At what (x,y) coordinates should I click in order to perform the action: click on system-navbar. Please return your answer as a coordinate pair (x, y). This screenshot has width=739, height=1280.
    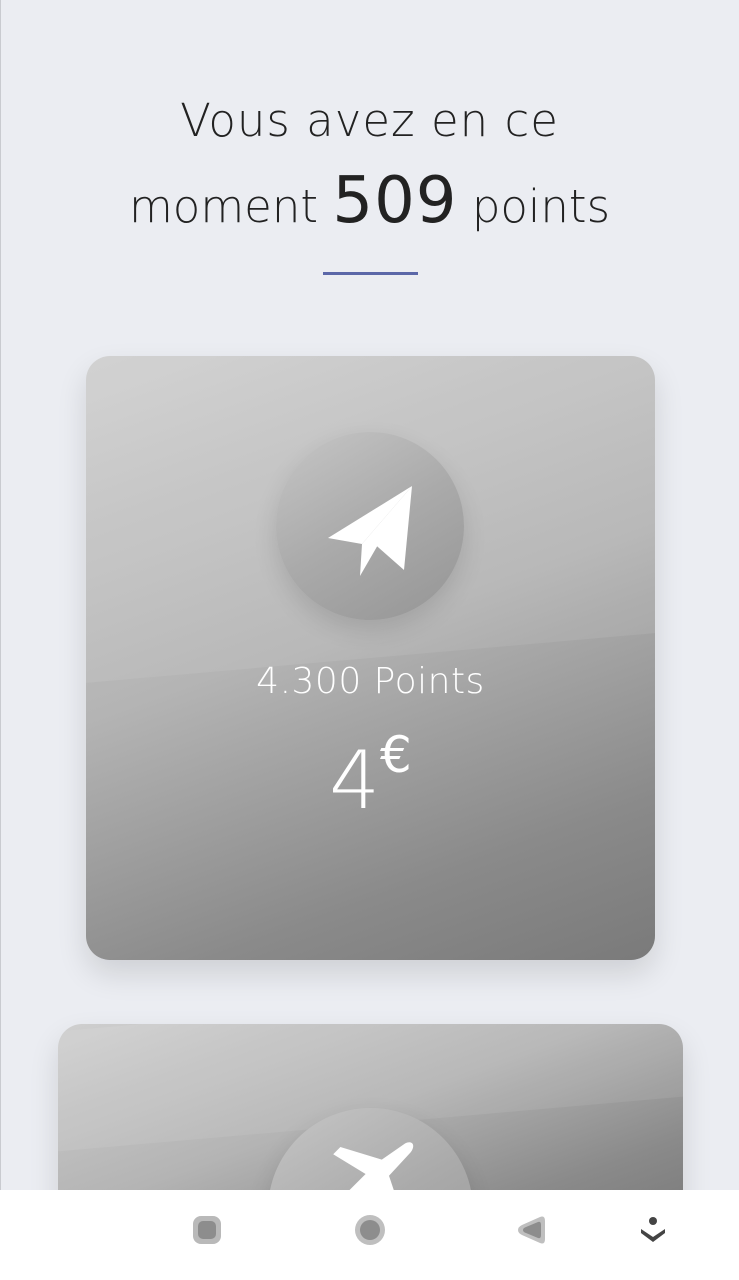
    Looking at the image, I should click on (369, 1235).